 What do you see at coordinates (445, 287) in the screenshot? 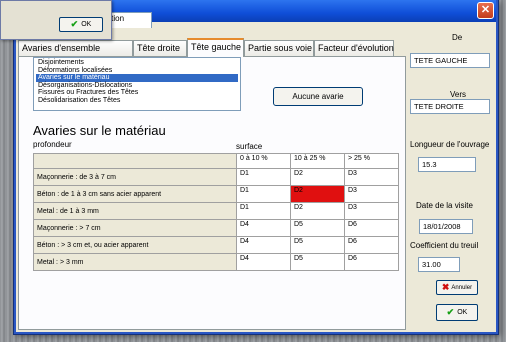
I see `cancel-x-icon: ✖` at bounding box center [445, 287].